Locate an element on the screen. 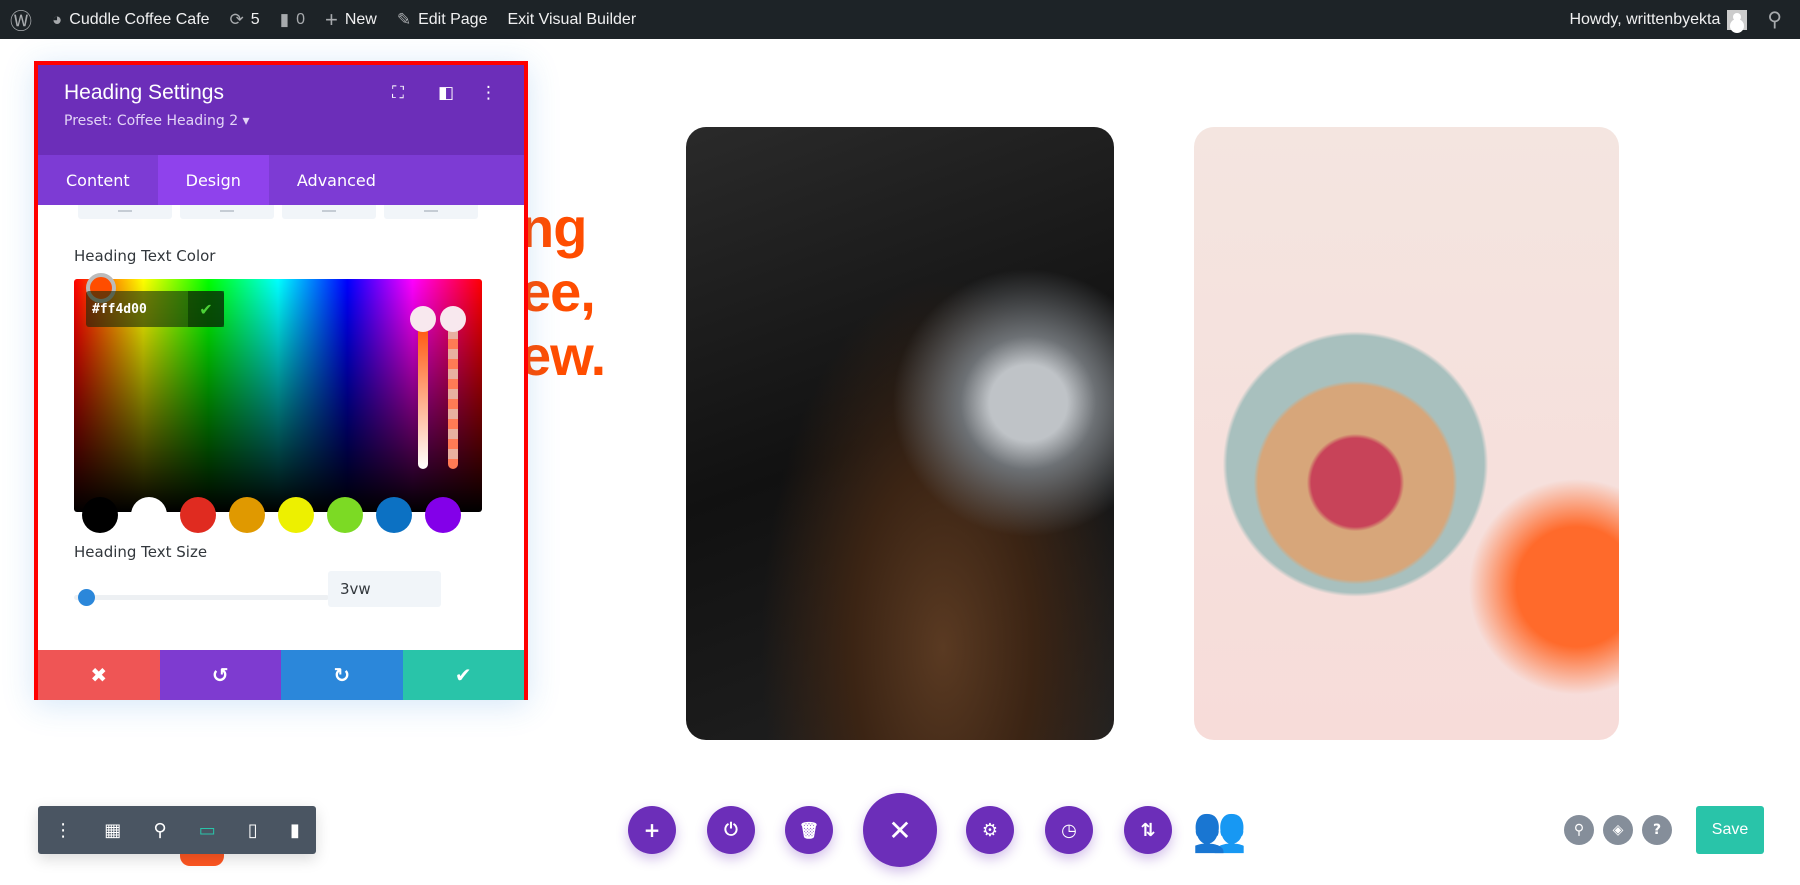  wireframe-icon: ▦ is located at coordinates (112, 830).